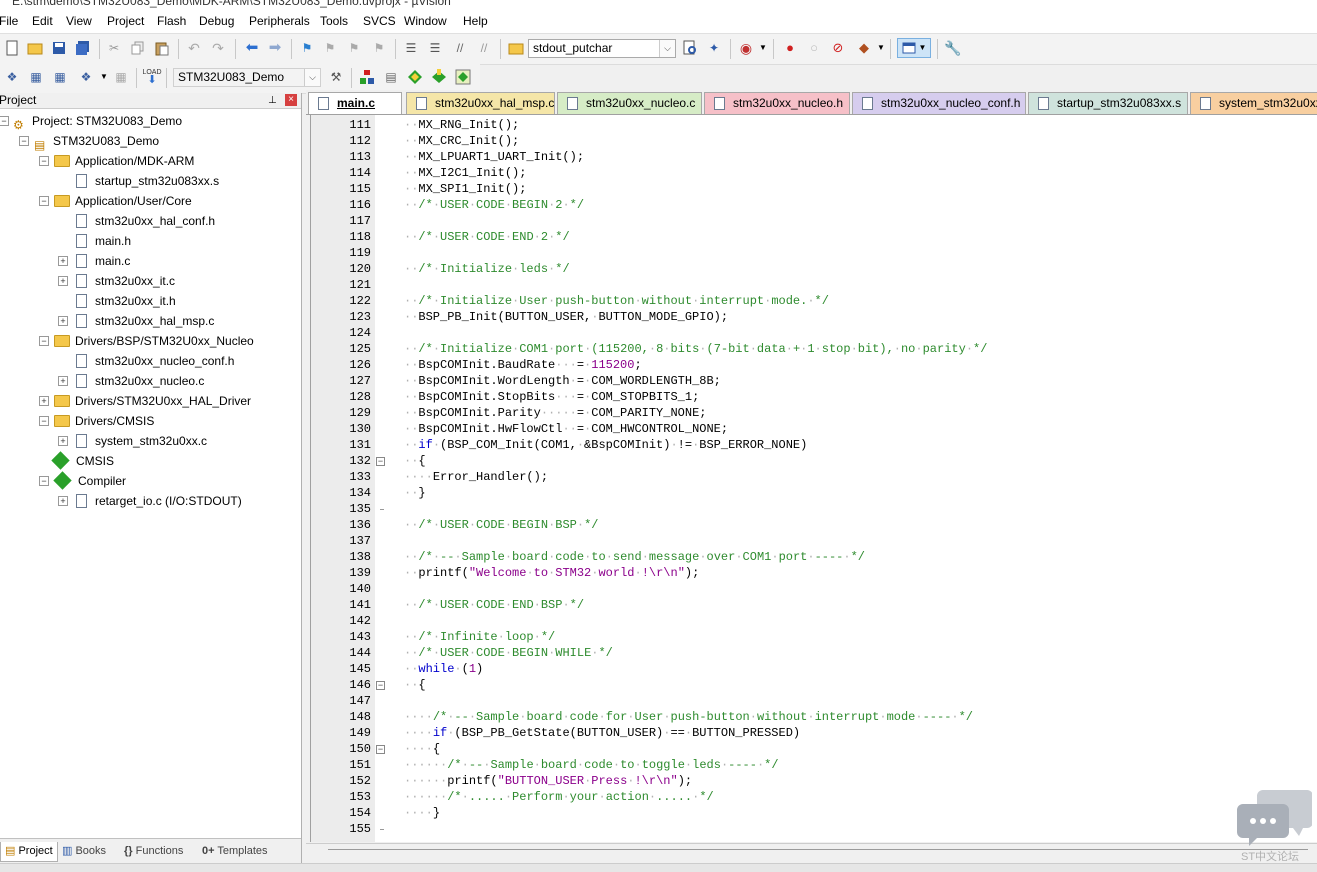 Image resolution: width=1317 pixels, height=872 pixels. What do you see at coordinates (354, 48) in the screenshot?
I see `next-bookmark-icon: ⚑` at bounding box center [354, 48].